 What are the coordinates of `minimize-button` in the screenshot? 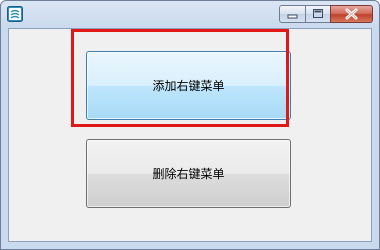 It's located at (292, 14).